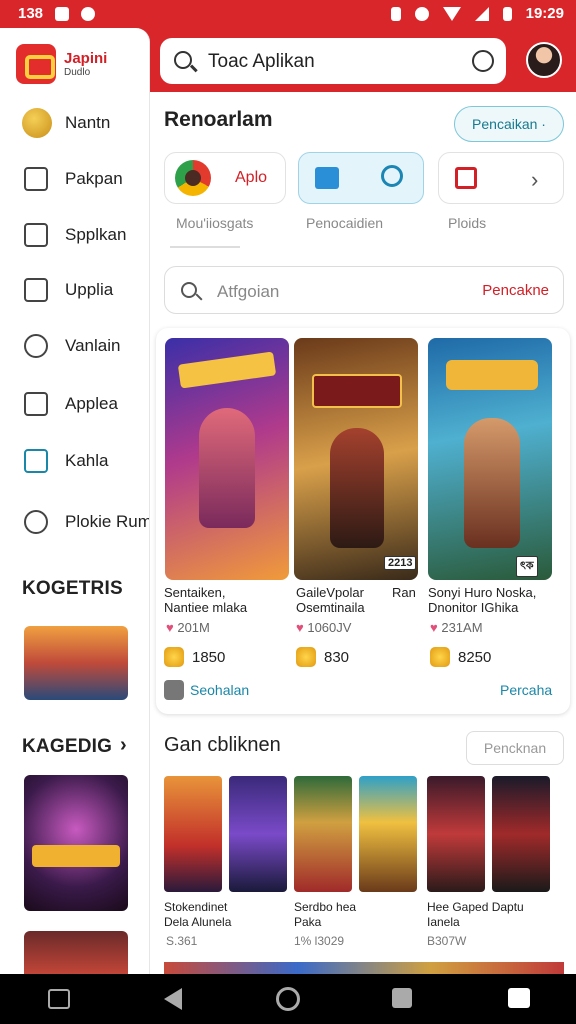 This screenshot has width=576, height=1024. I want to click on sidebar-item-upplia: Upplia, so click(74, 290).